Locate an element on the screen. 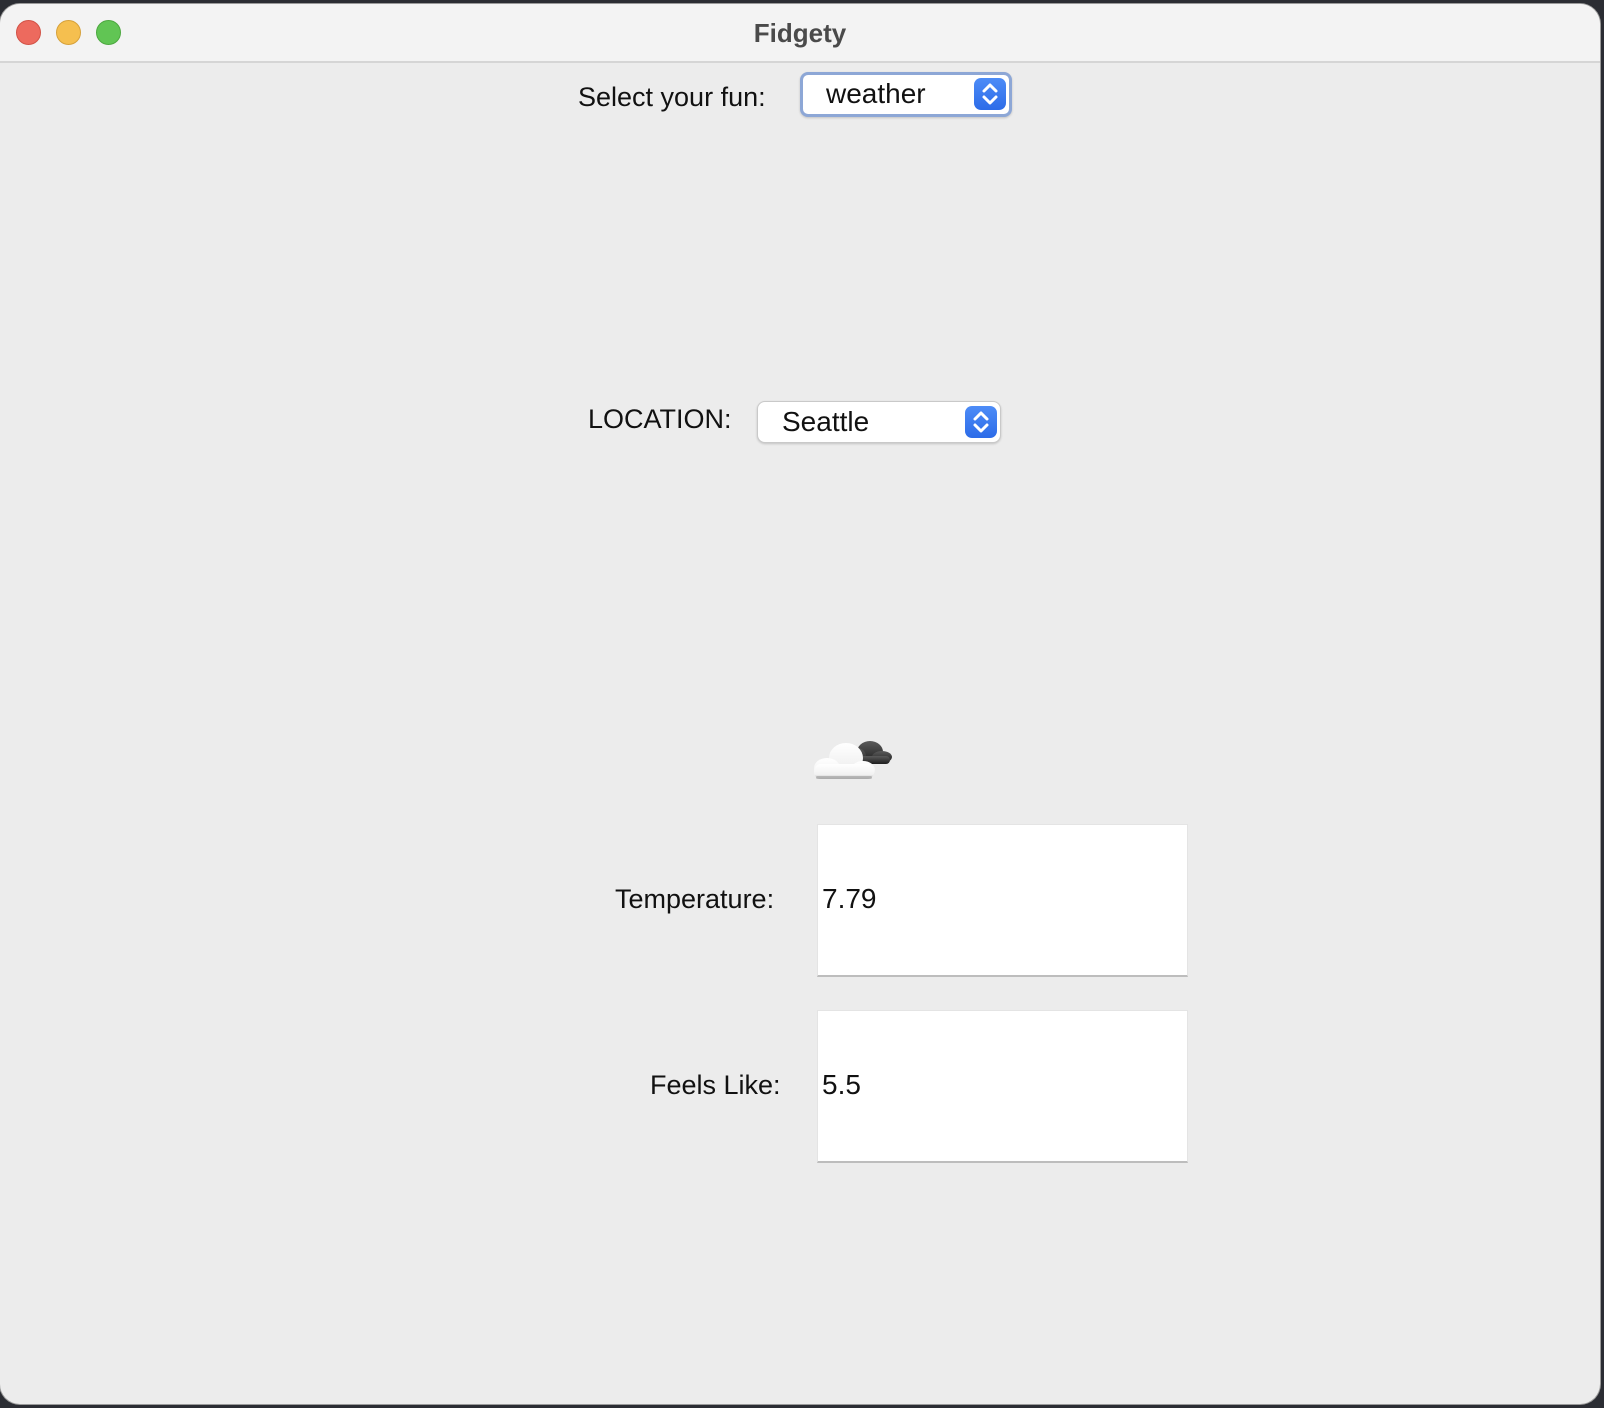  location-select: Seattle is located at coordinates (879, 422).